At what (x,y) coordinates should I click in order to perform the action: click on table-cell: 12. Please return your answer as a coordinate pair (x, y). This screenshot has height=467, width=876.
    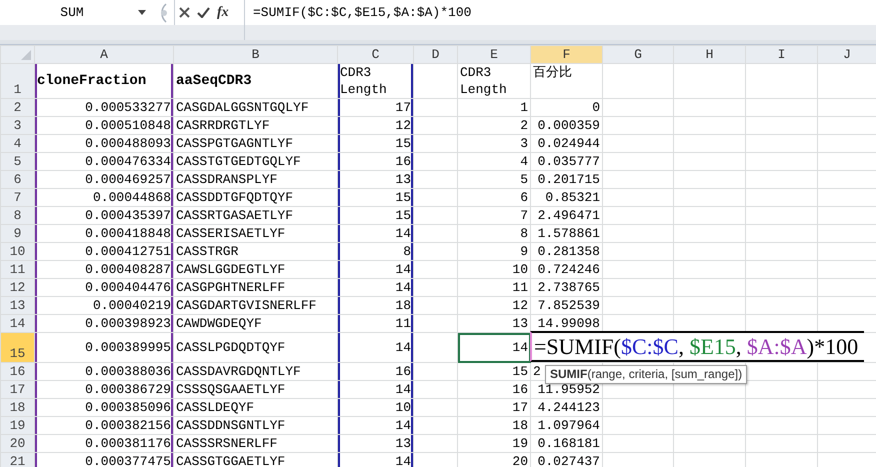
    Looking at the image, I should click on (376, 125).